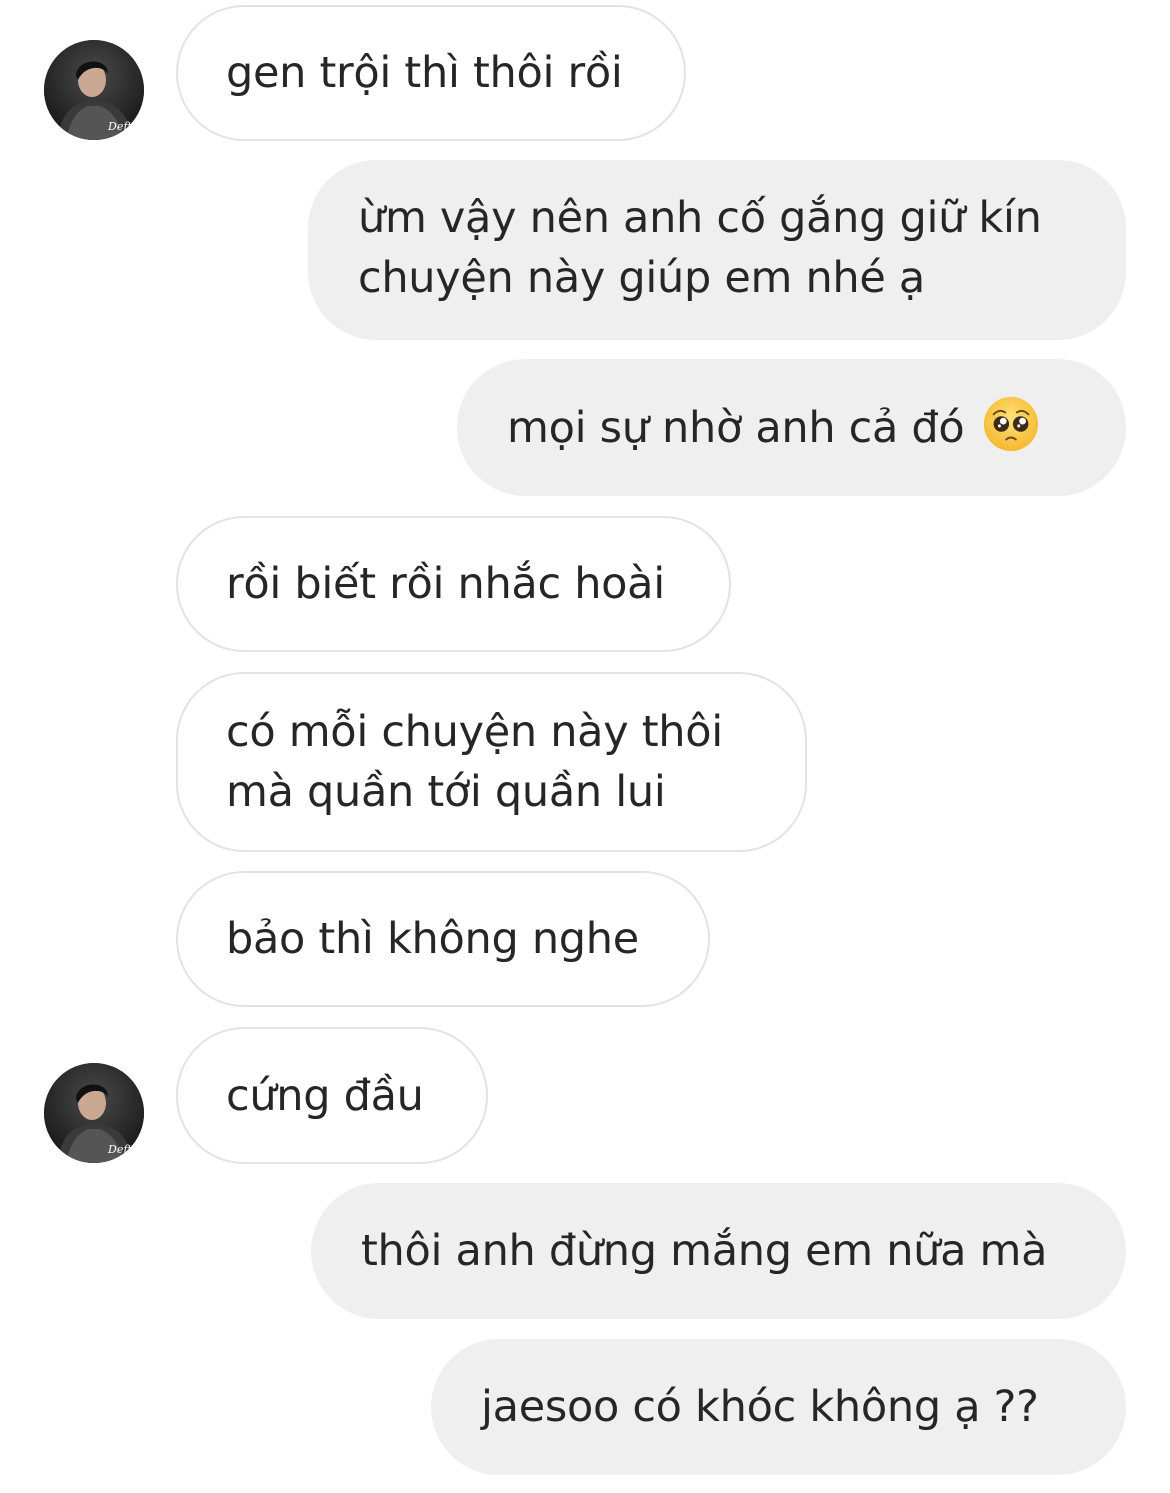 The image size is (1170, 1493). Describe the element at coordinates (445, 584) in the screenshot. I see `message-text: rồi biết rồi nhắc hoài` at that location.